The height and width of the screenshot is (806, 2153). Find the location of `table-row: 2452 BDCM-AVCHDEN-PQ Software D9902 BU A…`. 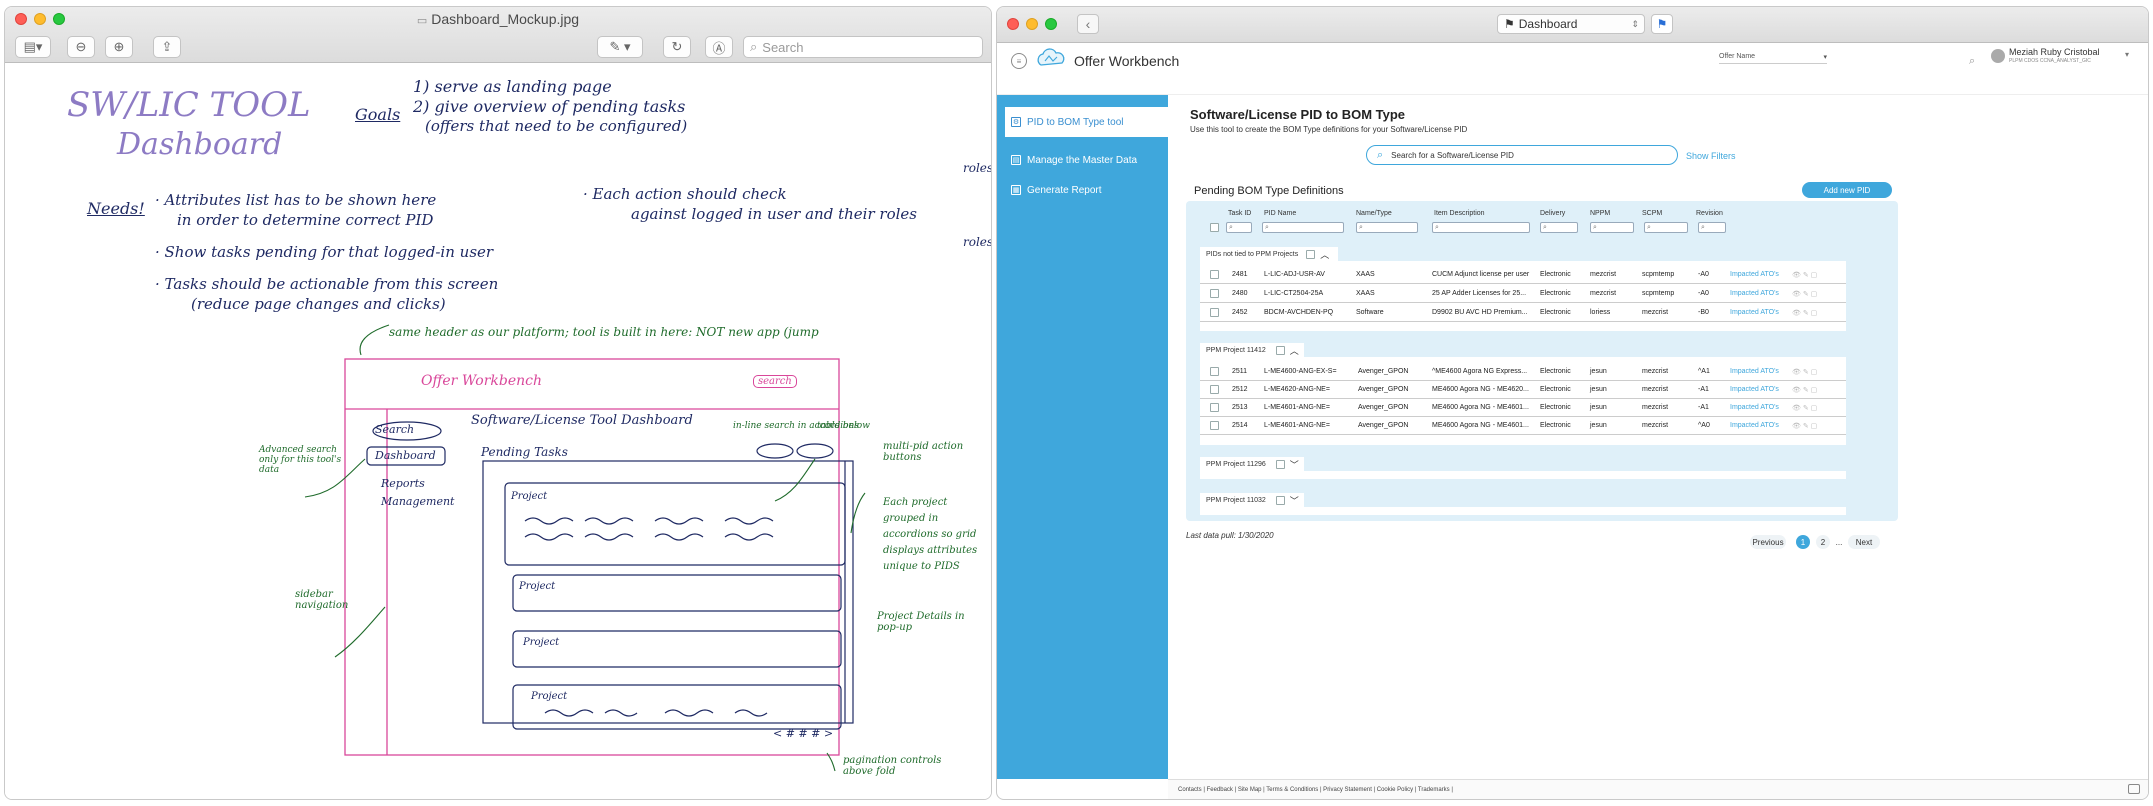

table-row: 2452 BDCM-AVCHDEN-PQ Software D9902 BU A… is located at coordinates (1523, 313).